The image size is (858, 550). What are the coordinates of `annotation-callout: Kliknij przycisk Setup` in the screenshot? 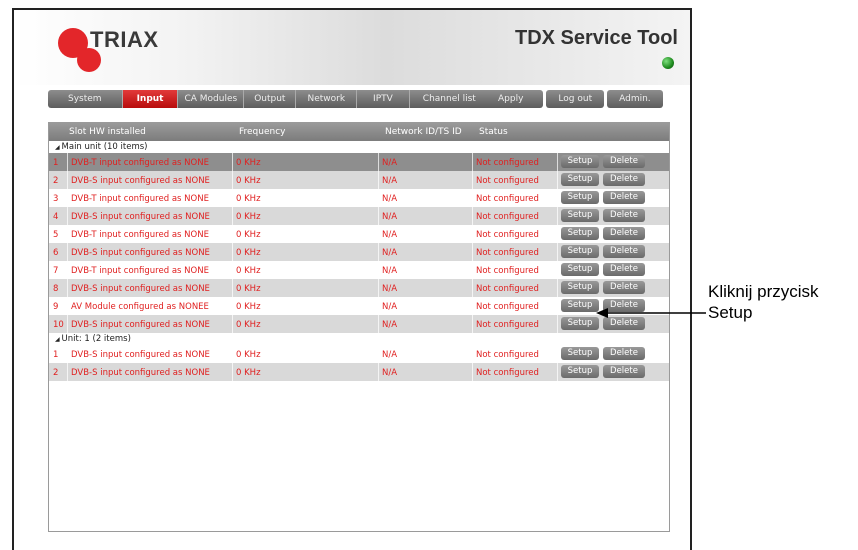 It's located at (763, 302).